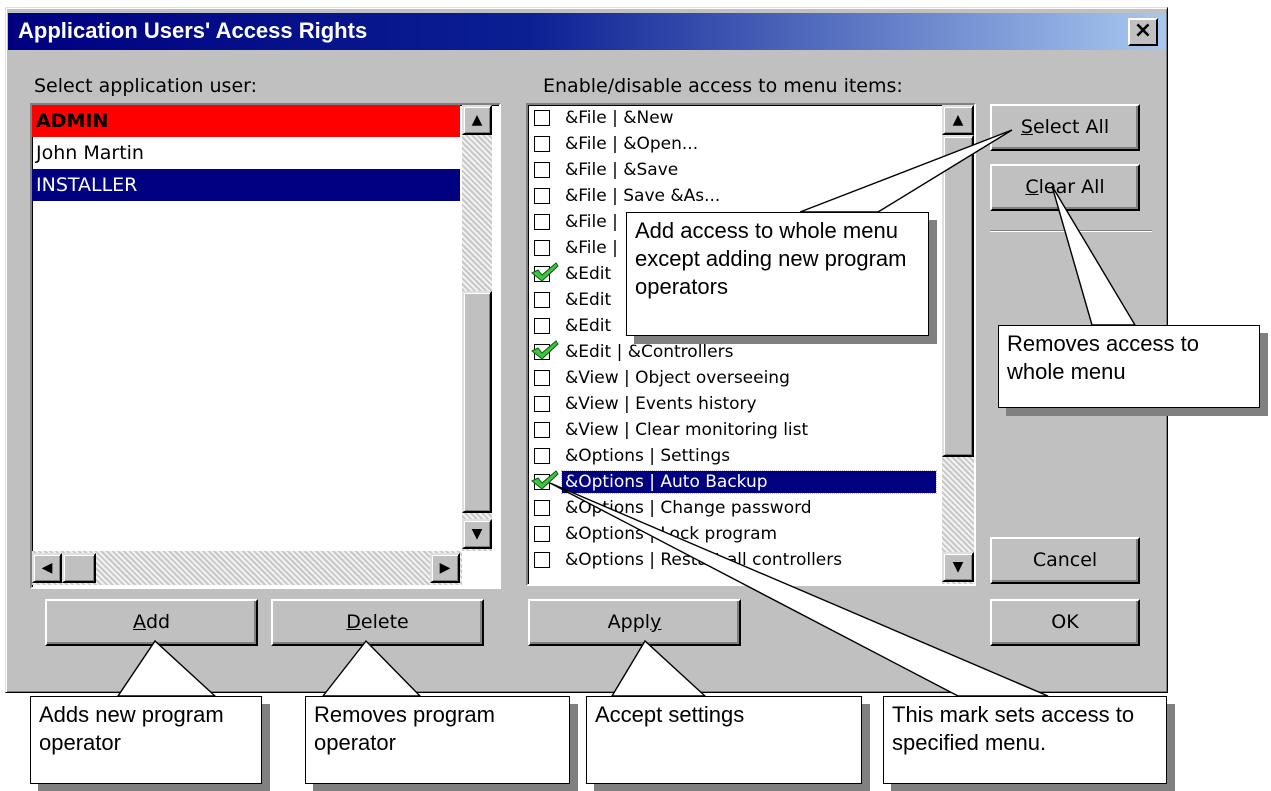 This screenshot has height=791, width=1271. Describe the element at coordinates (146, 740) in the screenshot. I see `callout-add: Adds new program operator` at that location.